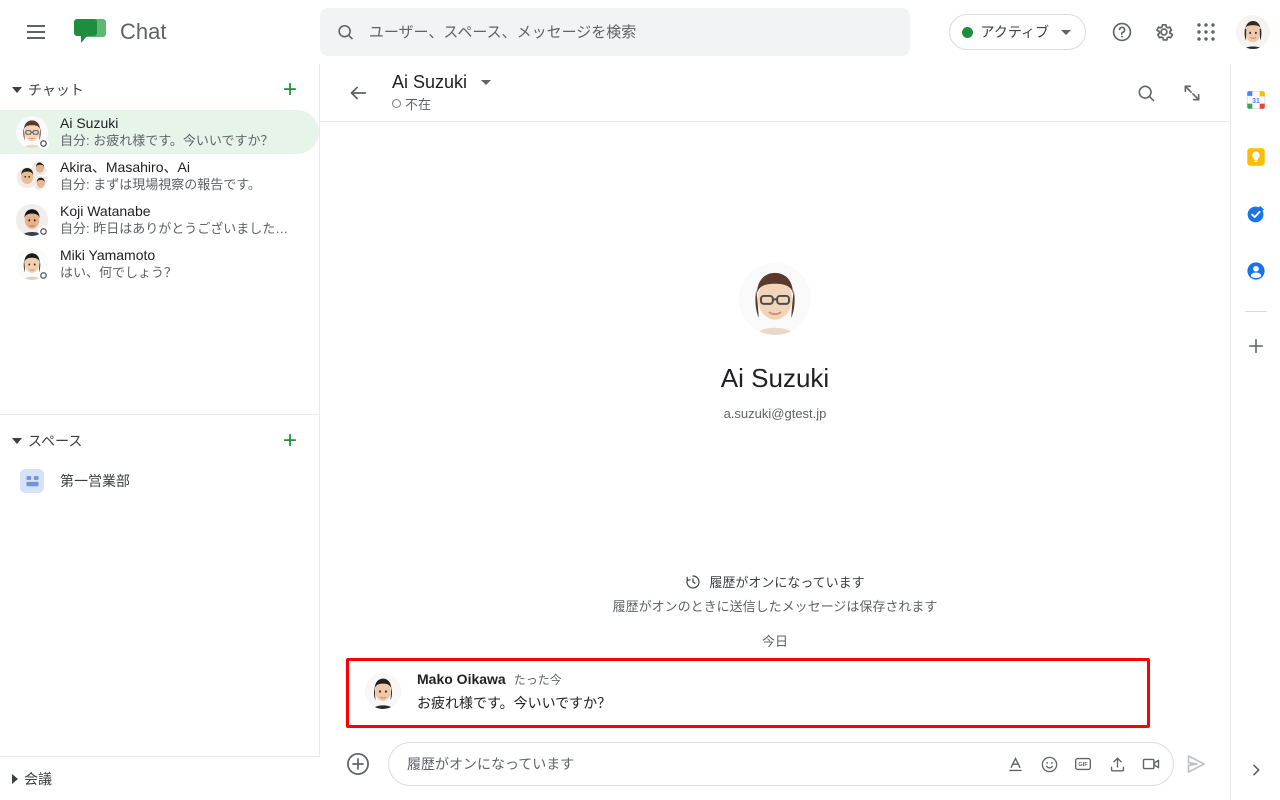 The image size is (1280, 800). What do you see at coordinates (160, 184) in the screenshot?
I see `chat-item-preview: 自分: まずは現場視察の報告です。` at bounding box center [160, 184].